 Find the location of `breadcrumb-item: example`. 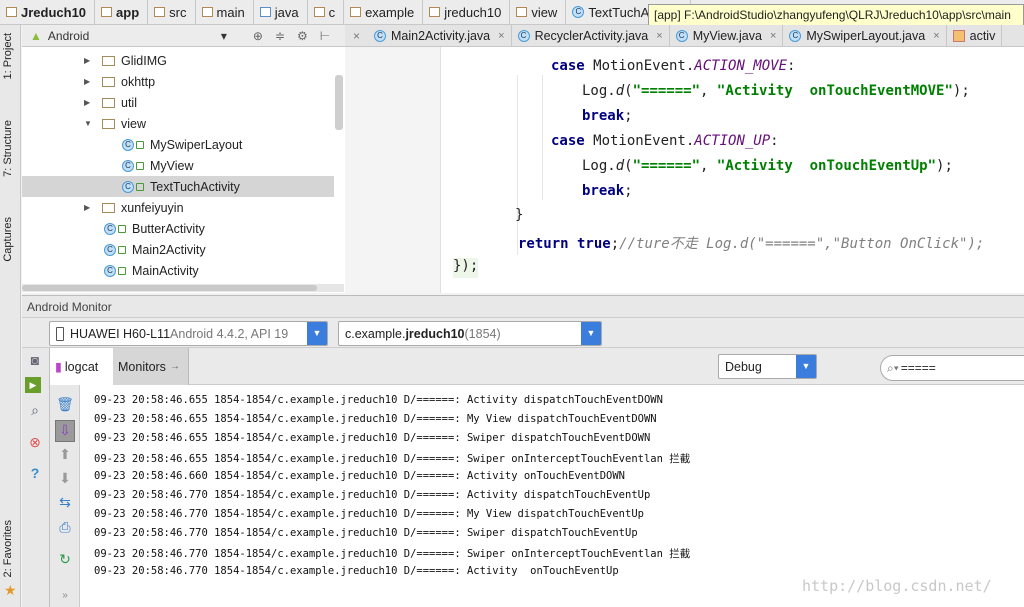

breadcrumb-item: example is located at coordinates (384, 12).